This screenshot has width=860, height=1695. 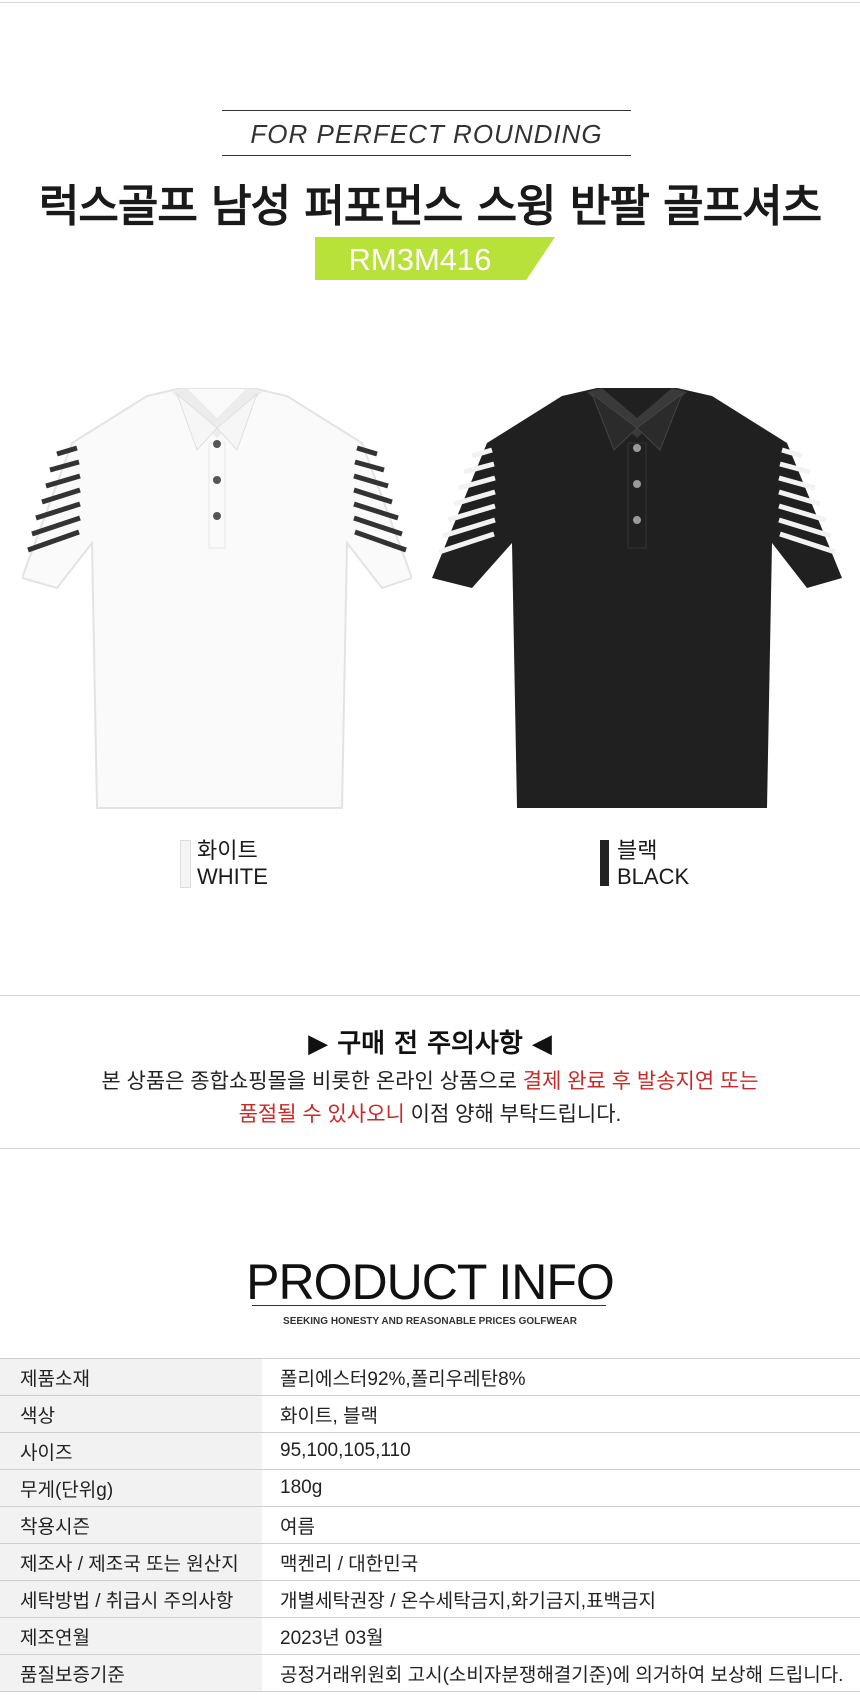 What do you see at coordinates (420, 259) in the screenshot?
I see `model-code: RM3M416` at bounding box center [420, 259].